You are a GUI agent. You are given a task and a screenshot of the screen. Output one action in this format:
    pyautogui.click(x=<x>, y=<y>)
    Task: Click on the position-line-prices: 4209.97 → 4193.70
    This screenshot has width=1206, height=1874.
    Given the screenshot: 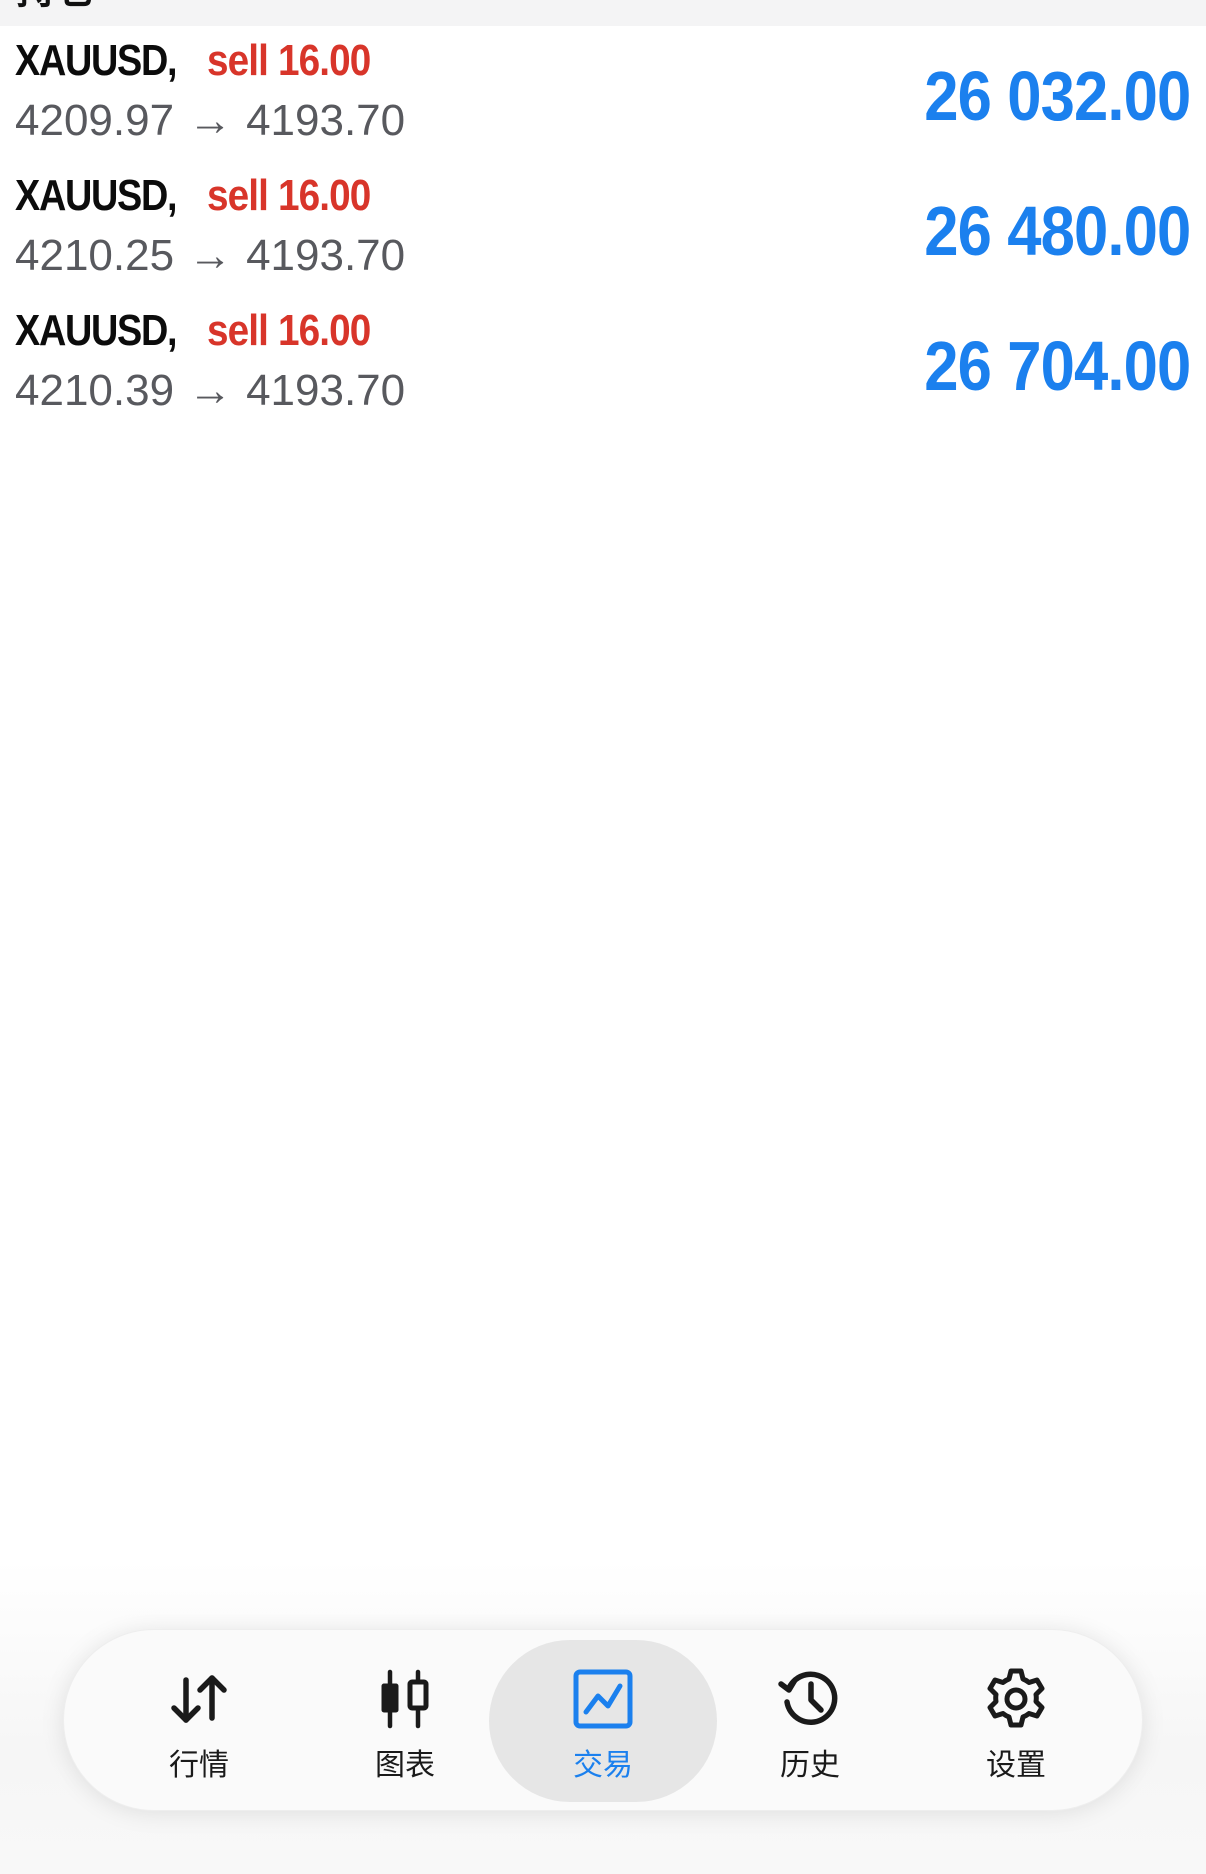 What is the action you would take?
    pyautogui.click(x=210, y=121)
    